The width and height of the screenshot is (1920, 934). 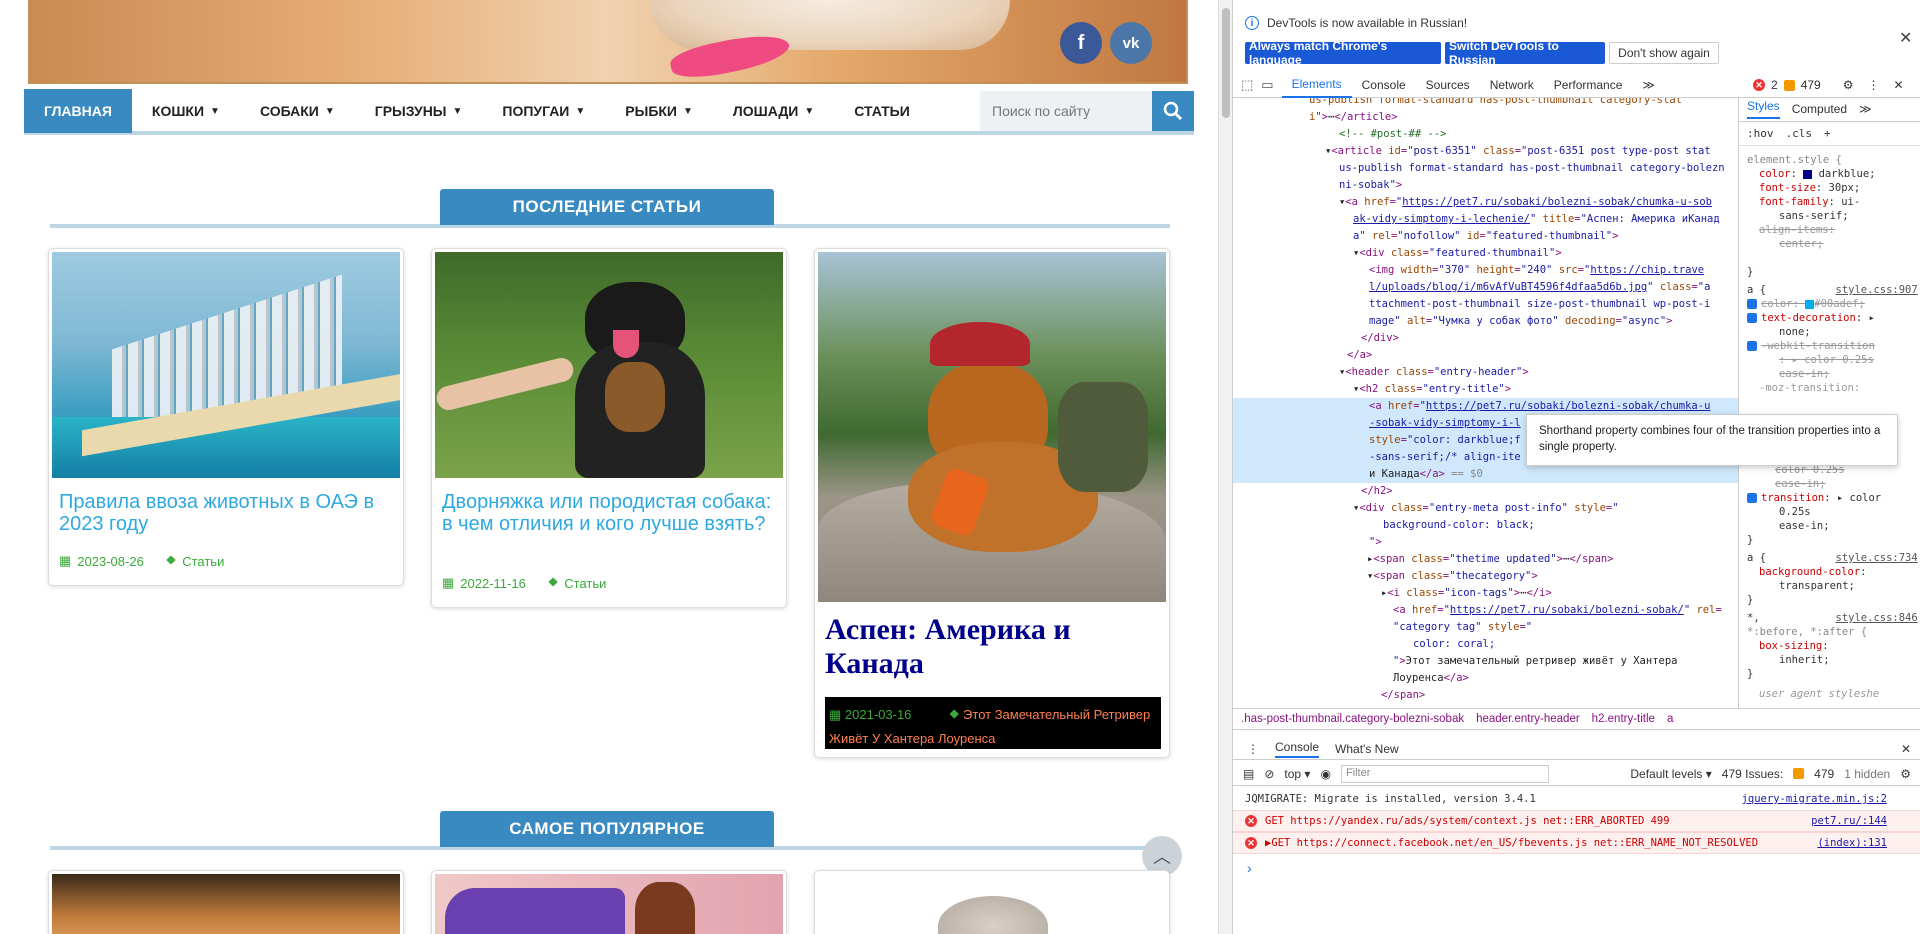 I want to click on sidebar-toggle-icon: ▤, so click(x=1248, y=774).